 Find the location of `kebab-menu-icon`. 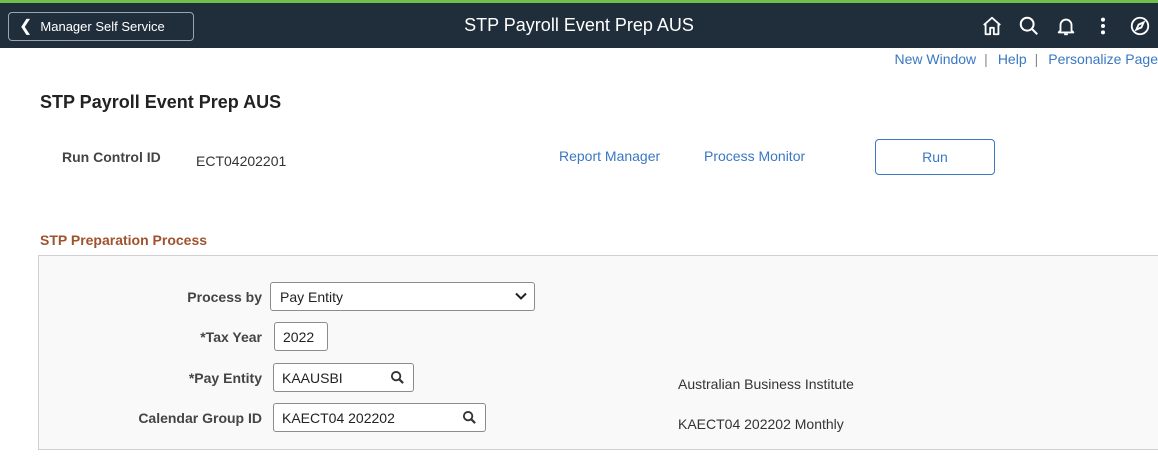

kebab-menu-icon is located at coordinates (1103, 26).